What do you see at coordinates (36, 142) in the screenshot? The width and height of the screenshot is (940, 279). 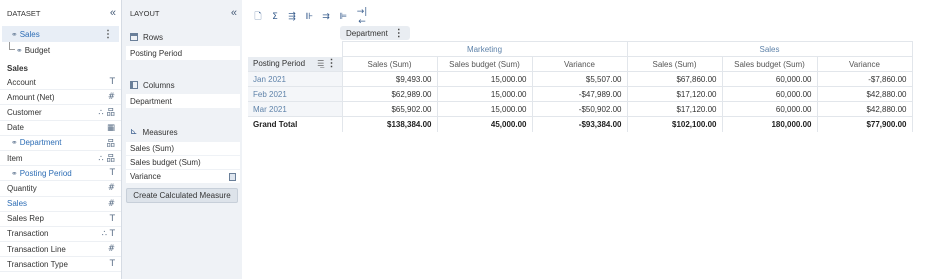 I see `field-label-wrap: ⚭ Department` at bounding box center [36, 142].